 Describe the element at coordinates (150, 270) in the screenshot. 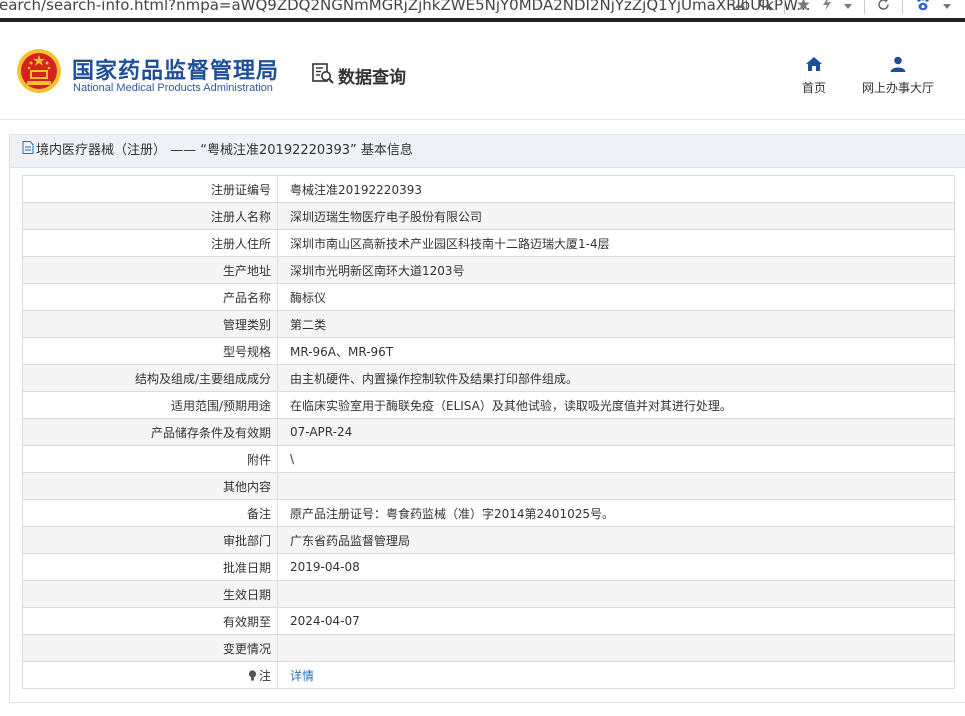

I see `row-label-cell: 生产地址` at that location.